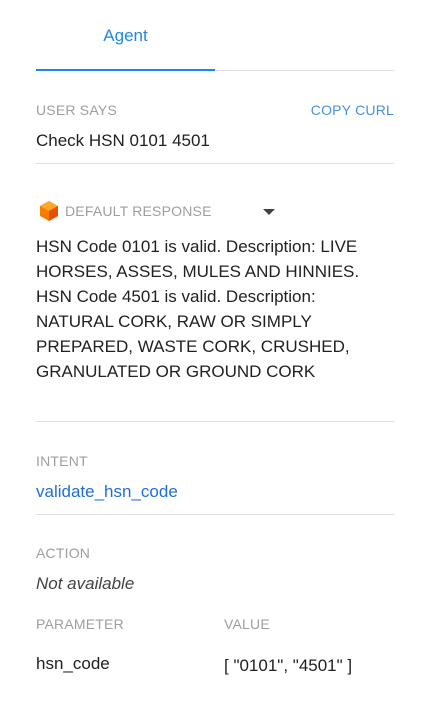 This screenshot has height=702, width=428. Describe the element at coordinates (269, 212) in the screenshot. I see `caret-down-icon` at that location.